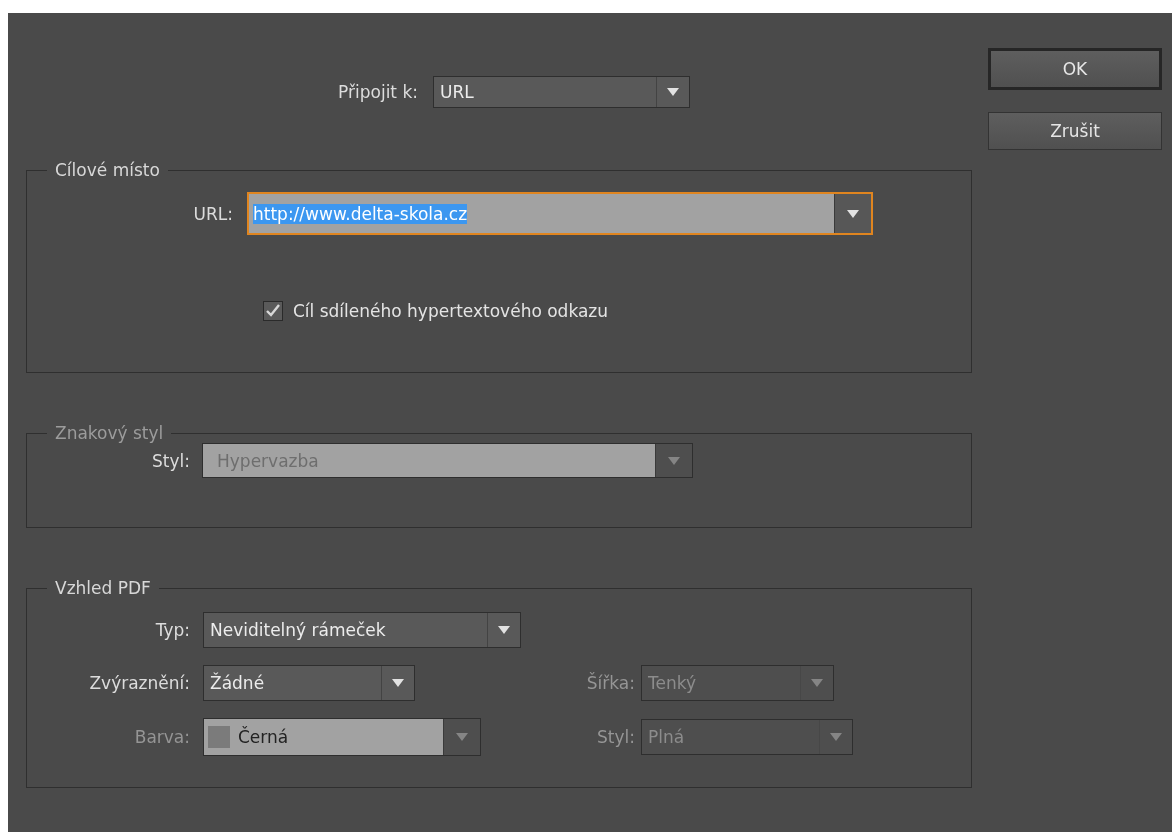  I want to click on ok-button: OK, so click(1075, 69).